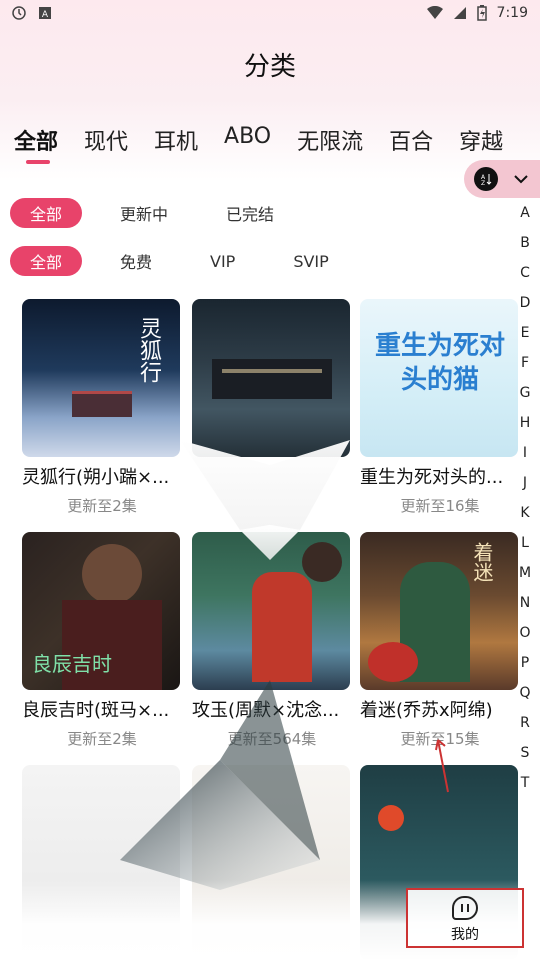  I want to click on cover-title-text: 灵狐行, so click(148, 350).